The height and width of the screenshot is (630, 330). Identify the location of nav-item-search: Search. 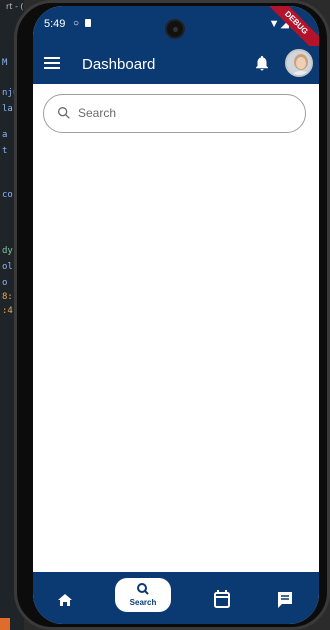
(143, 595).